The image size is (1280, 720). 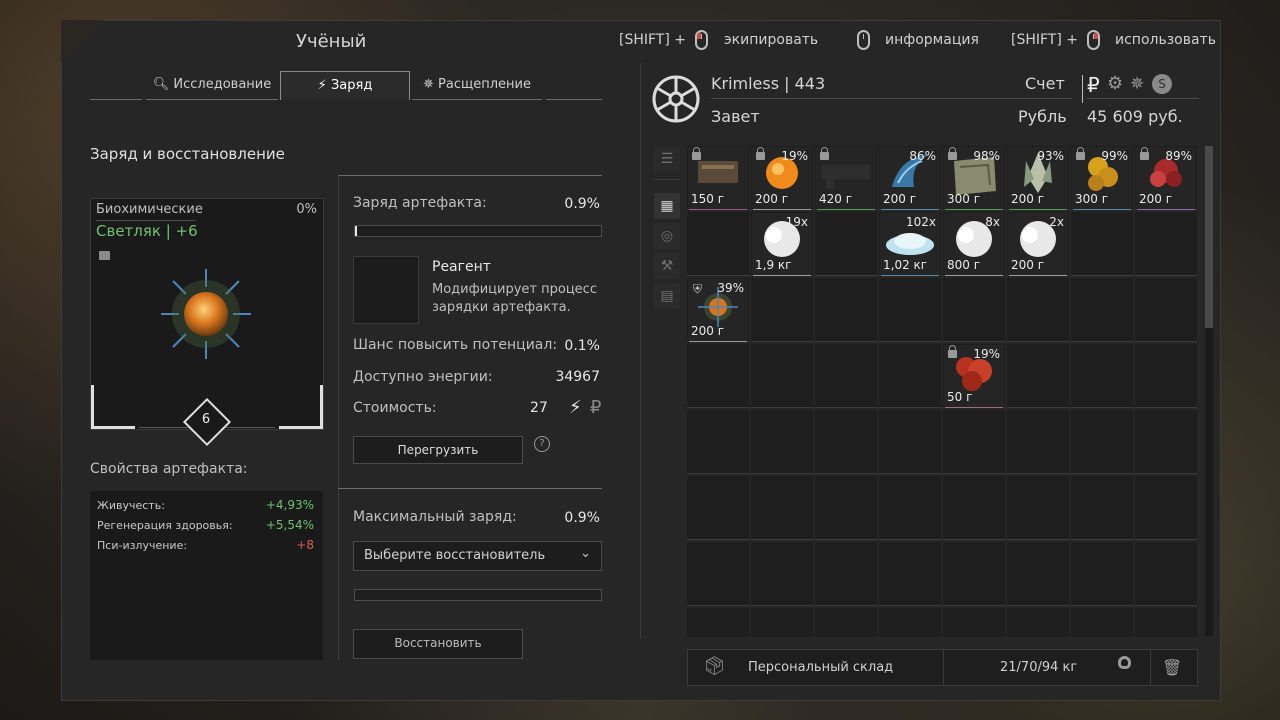 I want to click on inventory-item-orange-orb: 19% 200 г, so click(x=782, y=178).